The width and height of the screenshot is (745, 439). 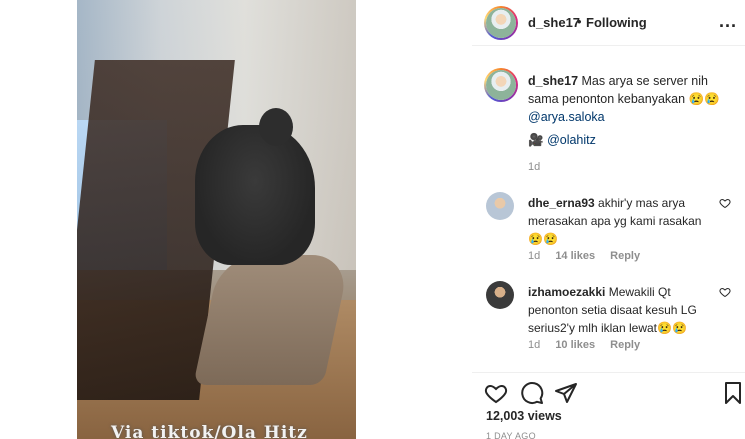 I want to click on author-avatar, so click(x=501, y=23).